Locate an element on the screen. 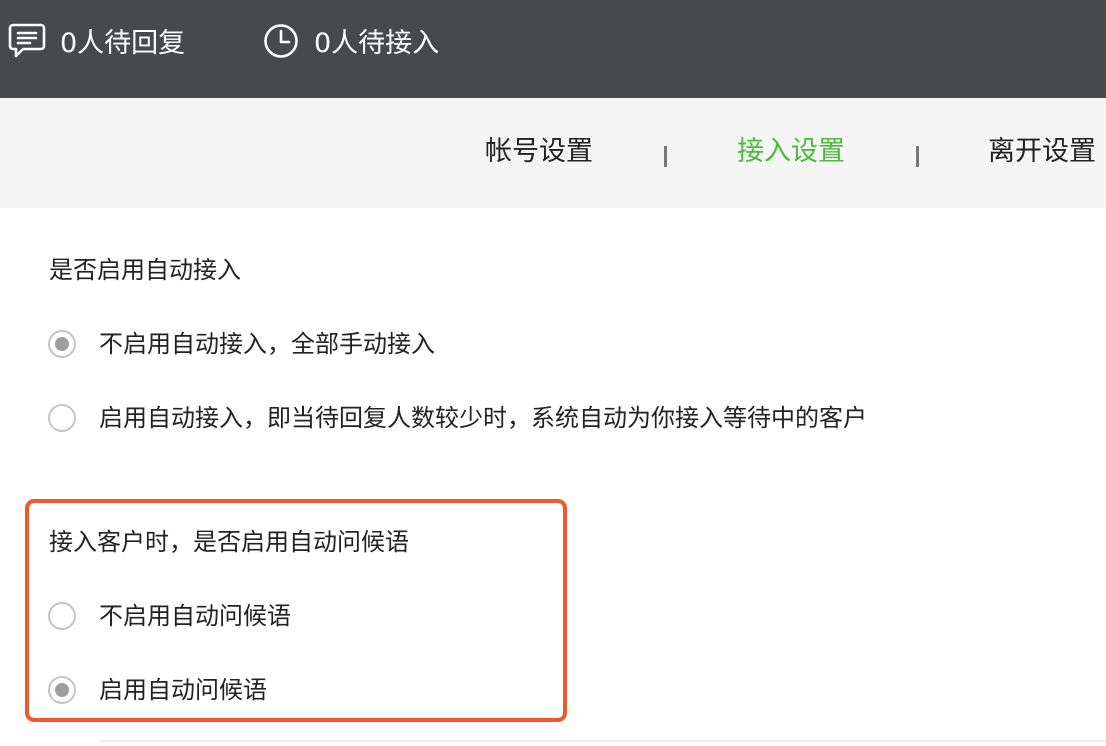 The height and width of the screenshot is (746, 1106). enable-greeting-option-label: 启用自动问候语 is located at coordinates (183, 690).